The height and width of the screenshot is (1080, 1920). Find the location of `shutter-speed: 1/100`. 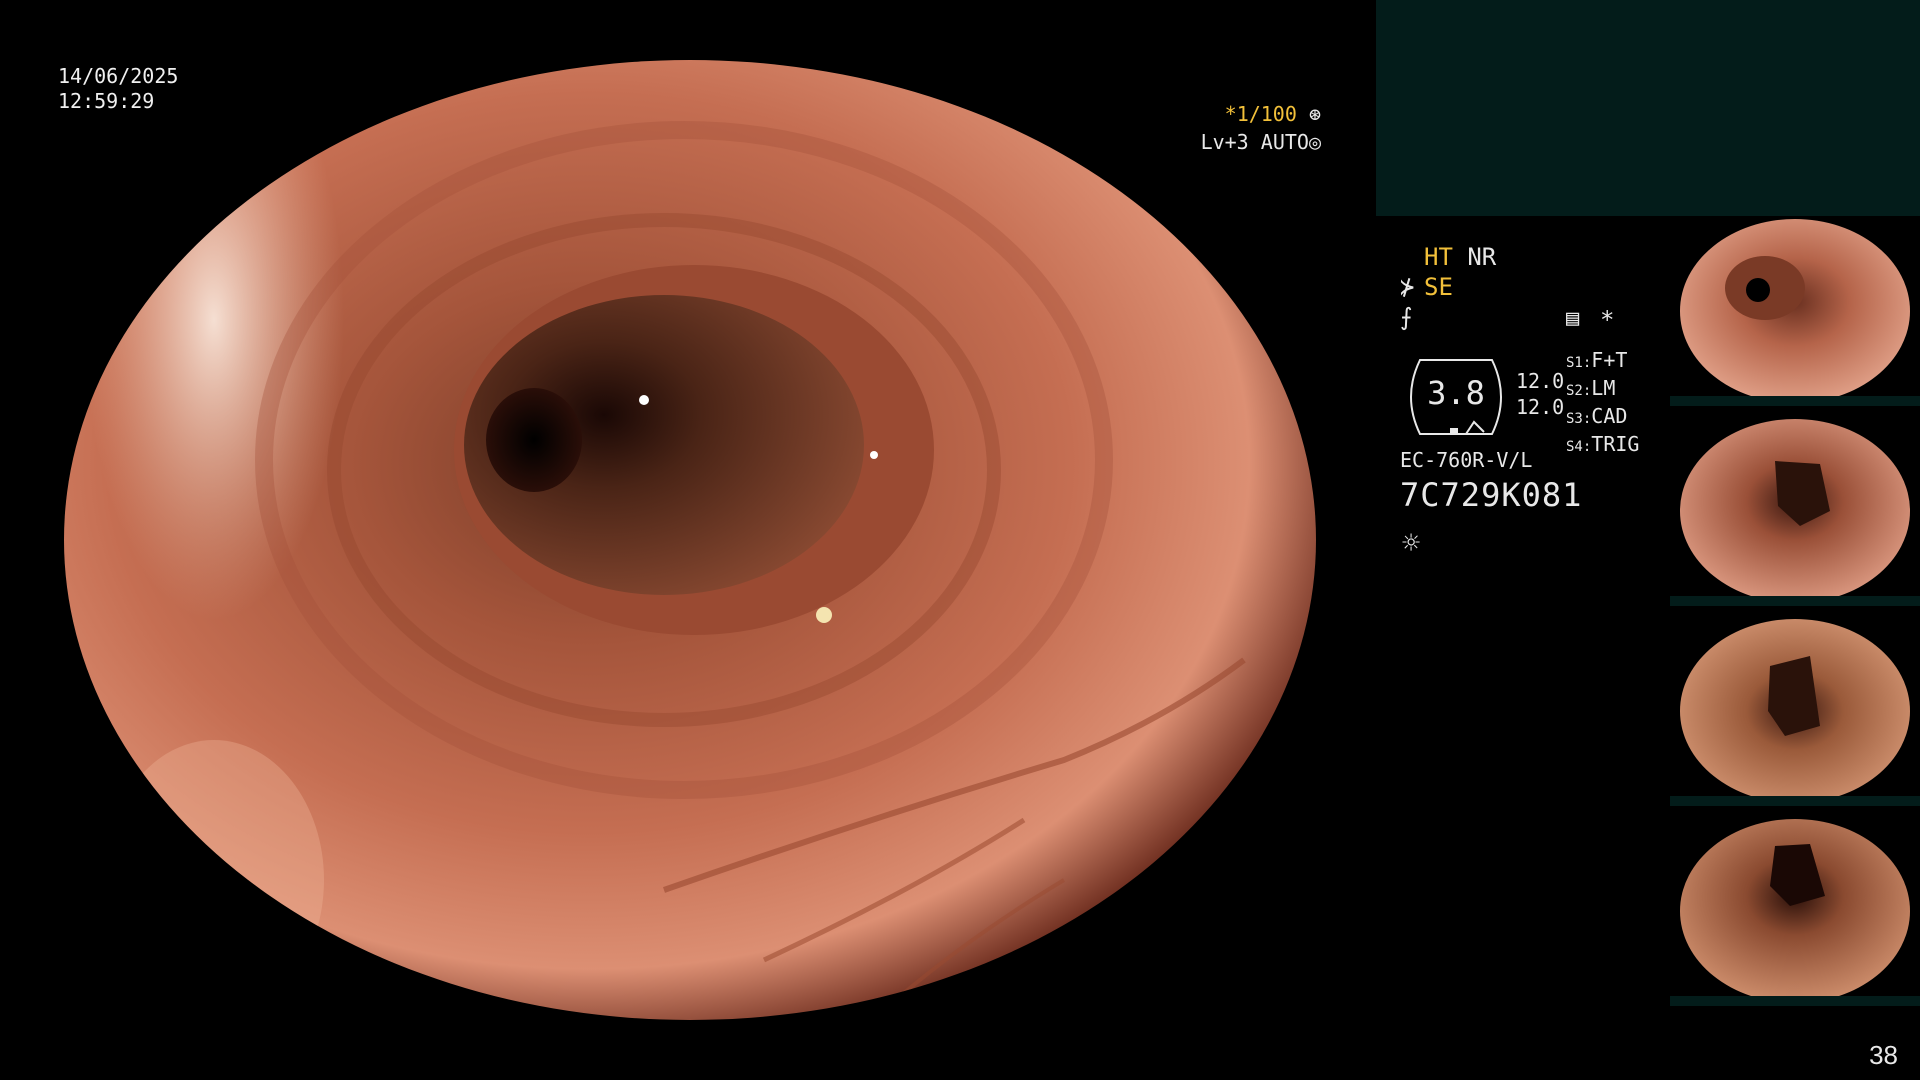

shutter-speed: 1/100 is located at coordinates (1266, 114).